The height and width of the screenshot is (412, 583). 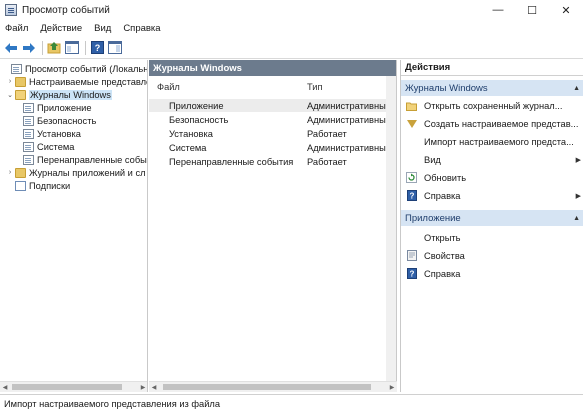 I want to click on tree-item-windows-logs: ⌄ Журналы Windows, so click(x=59, y=94).